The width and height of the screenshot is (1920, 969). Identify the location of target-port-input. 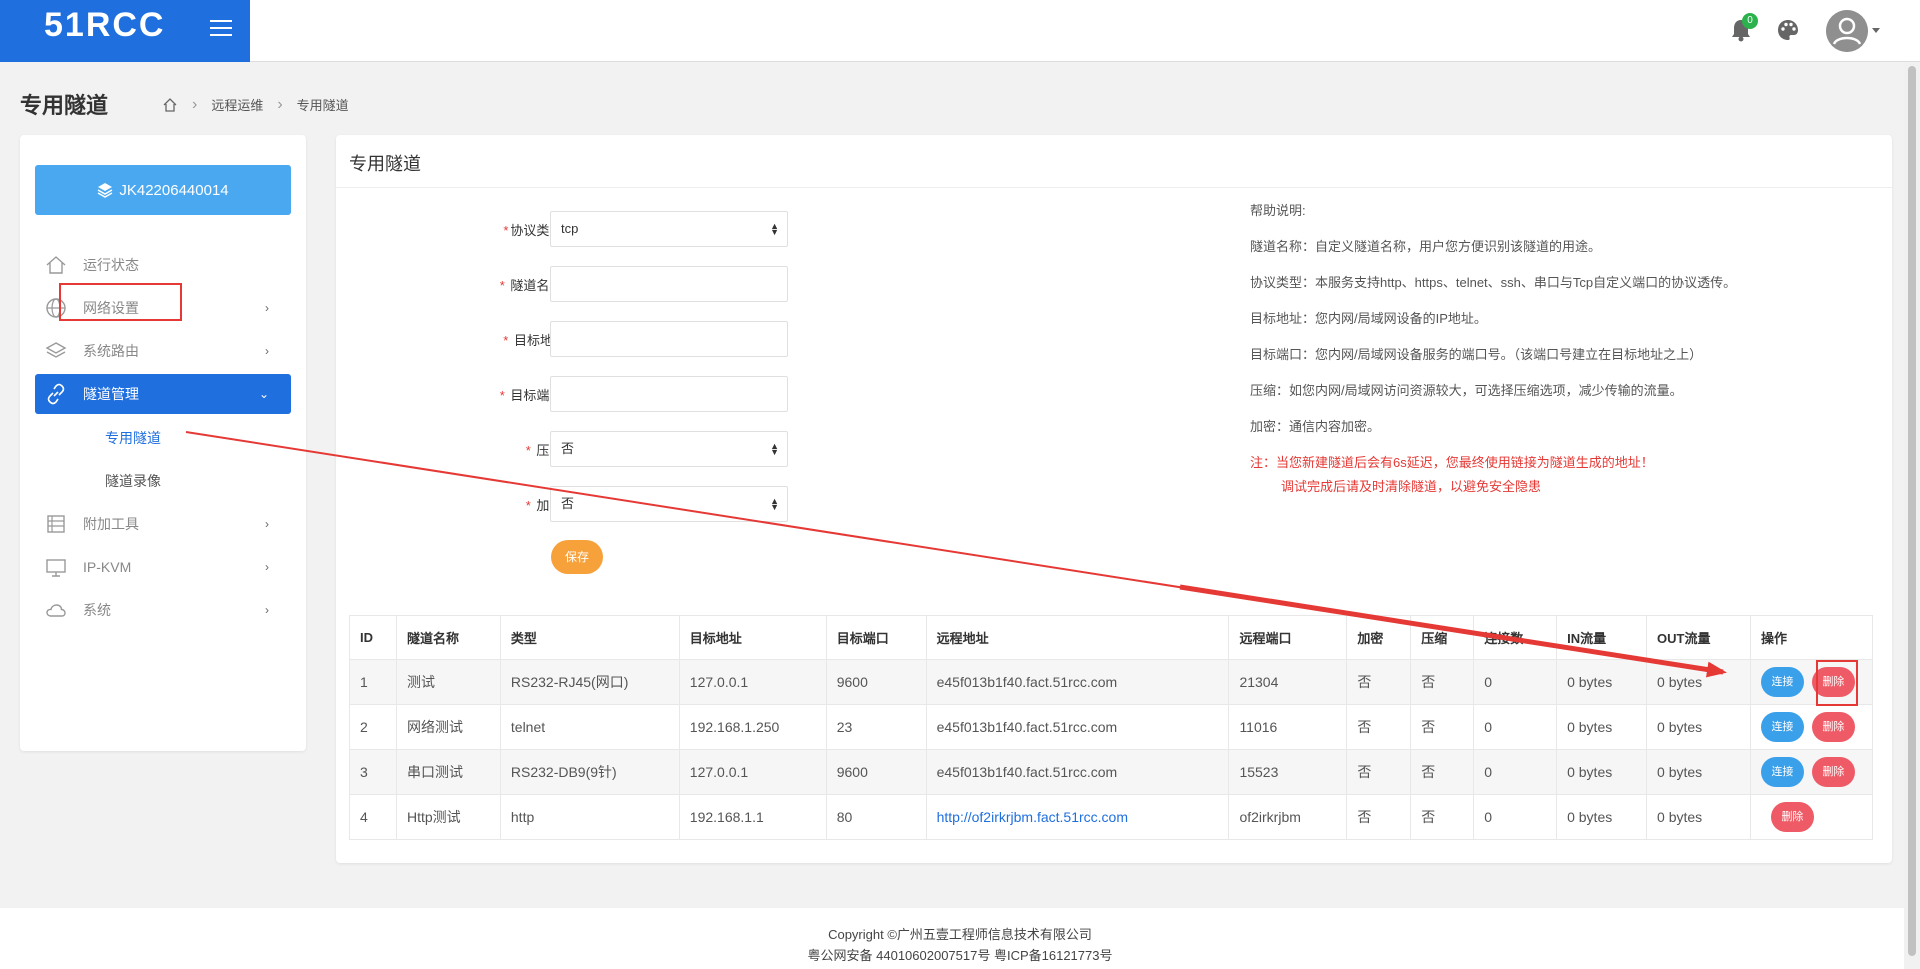
(669, 394).